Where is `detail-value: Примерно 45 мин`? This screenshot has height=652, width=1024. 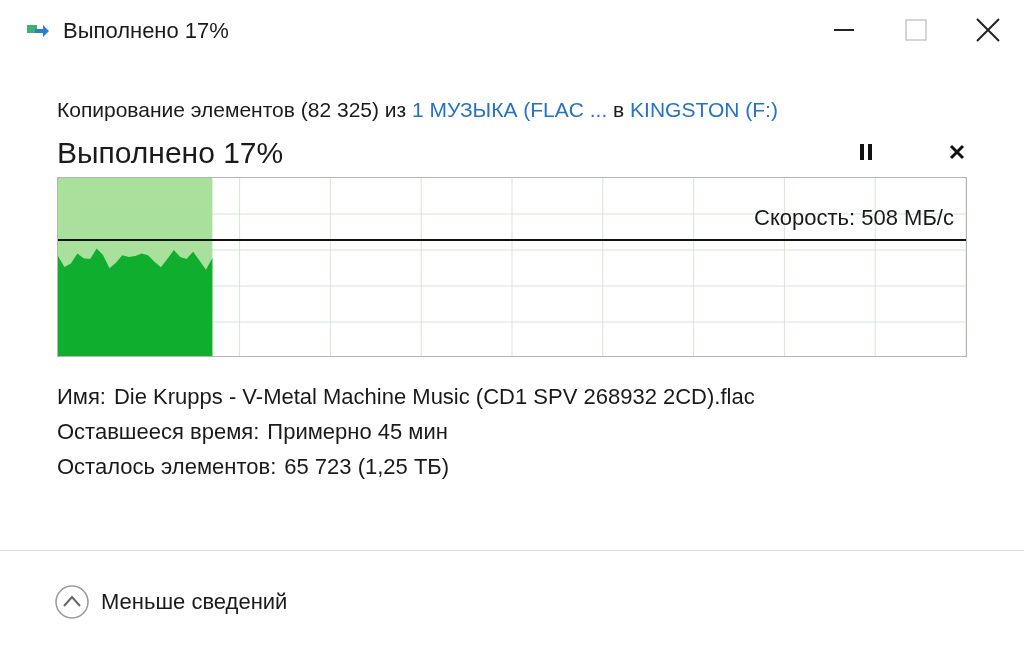 detail-value: Примерно 45 мин is located at coordinates (357, 432).